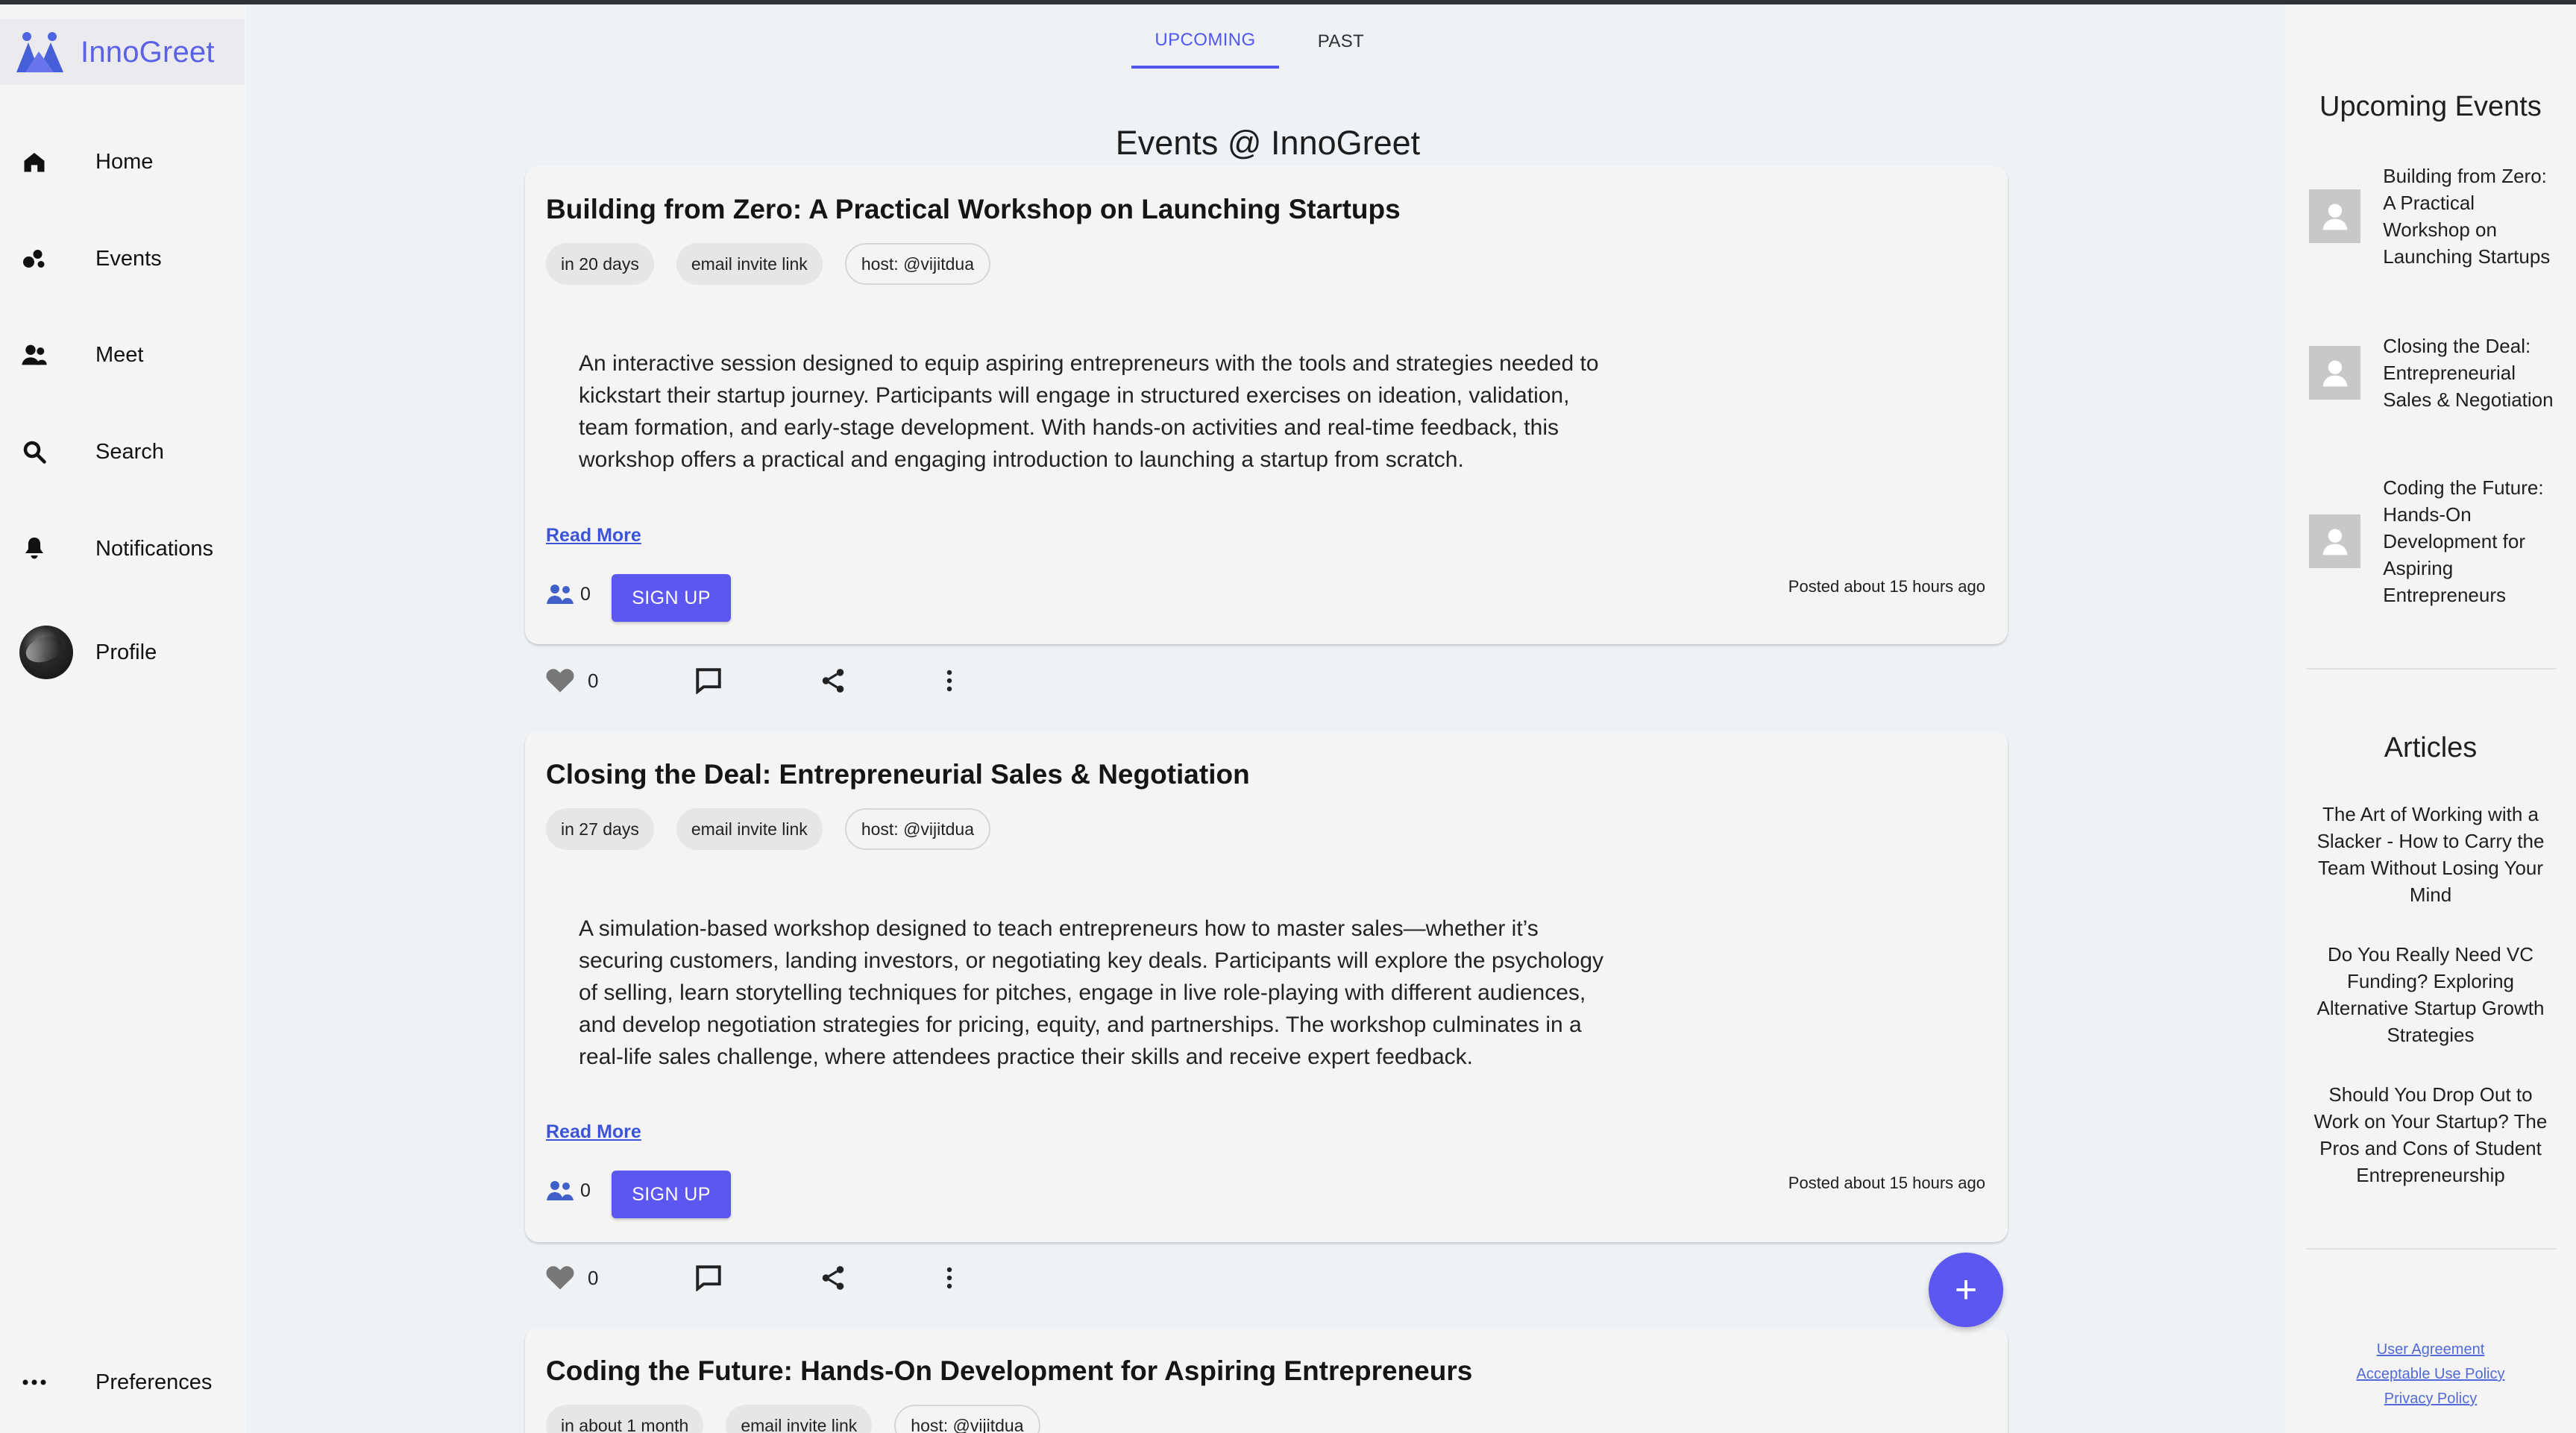 The height and width of the screenshot is (1433, 2576). I want to click on bell-icon, so click(34, 549).